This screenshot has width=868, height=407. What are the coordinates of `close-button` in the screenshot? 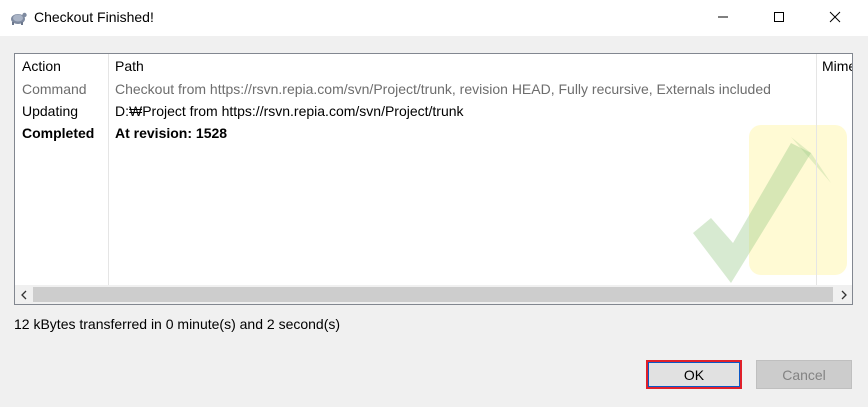 It's located at (835, 17).